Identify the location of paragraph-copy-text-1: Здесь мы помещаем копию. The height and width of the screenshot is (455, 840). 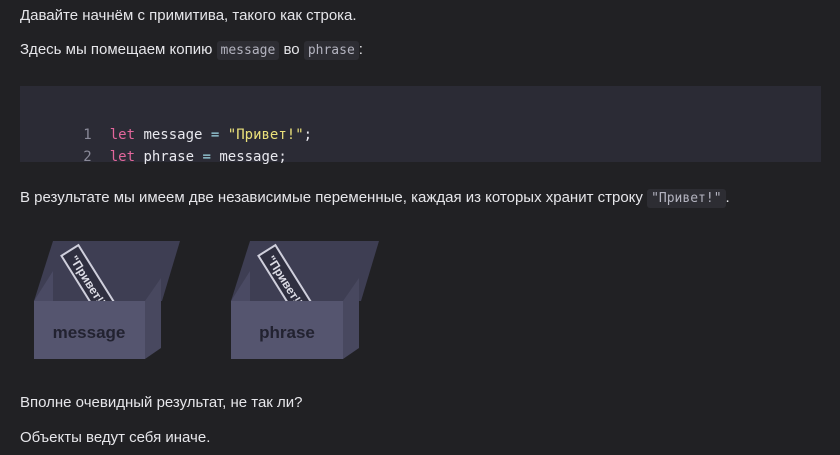
(118, 49).